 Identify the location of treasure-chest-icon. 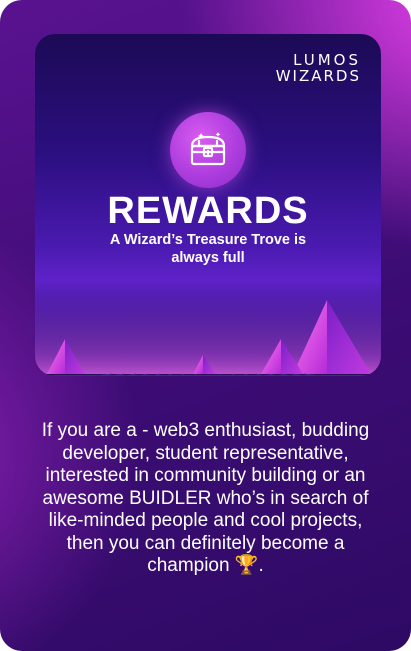
(208, 149).